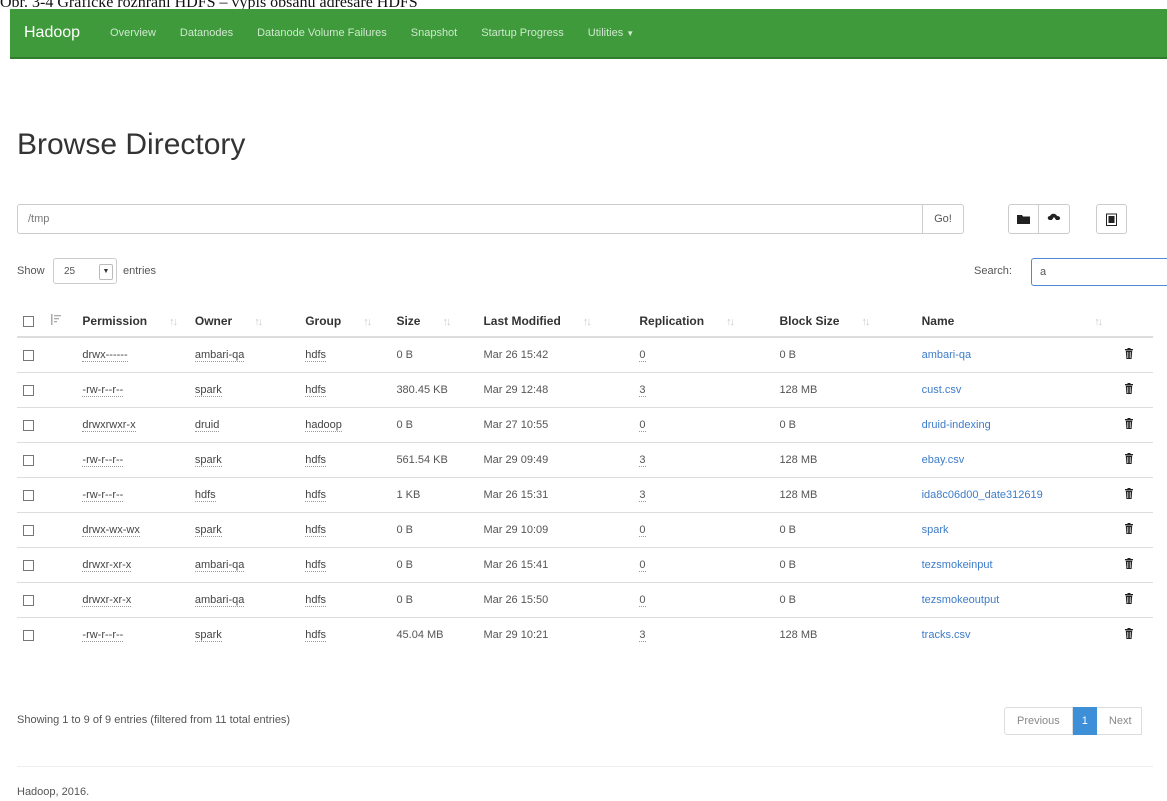  What do you see at coordinates (434, 322) in the screenshot?
I see `header-size: Size ↑↓` at bounding box center [434, 322].